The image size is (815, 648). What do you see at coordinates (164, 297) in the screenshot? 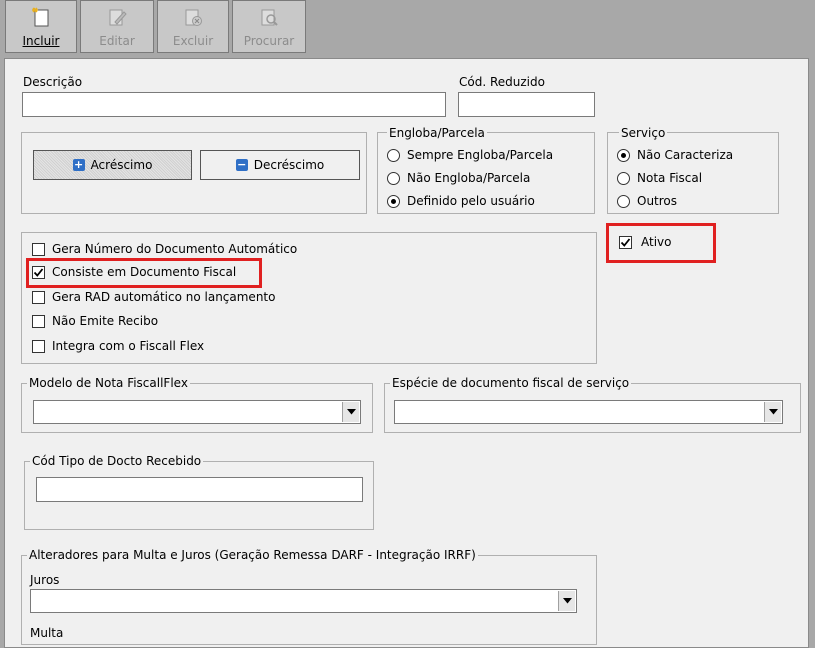
I see `gera-rad-label: Gera RAD automático no lançamento` at bounding box center [164, 297].